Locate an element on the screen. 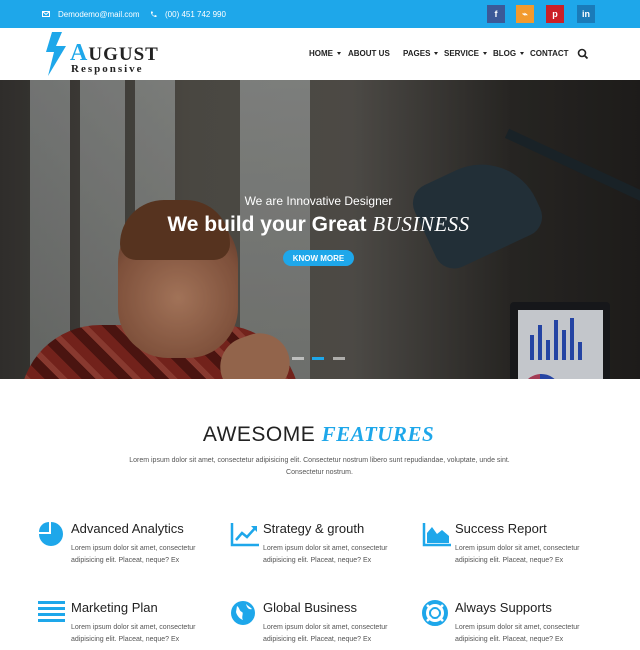  nav-item-contact: CONTACT is located at coordinates (549, 53).